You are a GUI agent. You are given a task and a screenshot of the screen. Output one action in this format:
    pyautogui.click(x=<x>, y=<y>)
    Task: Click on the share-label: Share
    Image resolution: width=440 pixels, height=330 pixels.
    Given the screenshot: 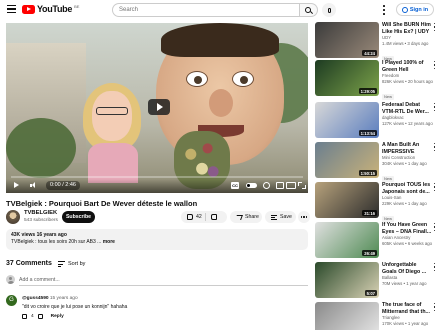 What is the action you would take?
    pyautogui.click(x=252, y=217)
    